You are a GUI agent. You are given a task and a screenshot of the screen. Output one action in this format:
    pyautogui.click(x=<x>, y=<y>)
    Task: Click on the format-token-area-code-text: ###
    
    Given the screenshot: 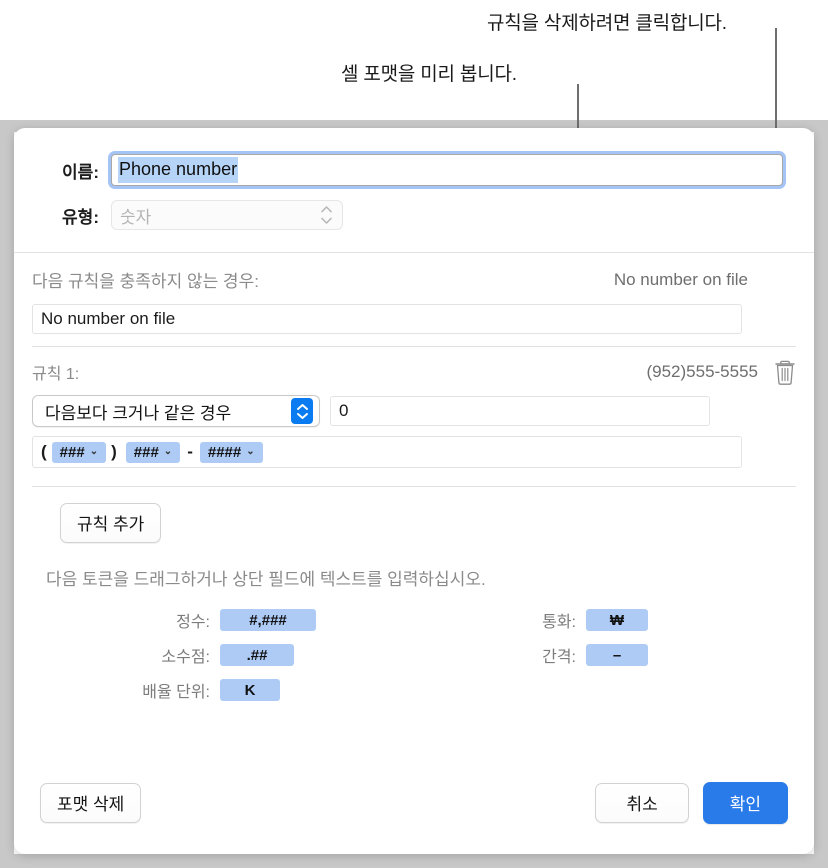 What is the action you would take?
    pyautogui.click(x=72, y=452)
    